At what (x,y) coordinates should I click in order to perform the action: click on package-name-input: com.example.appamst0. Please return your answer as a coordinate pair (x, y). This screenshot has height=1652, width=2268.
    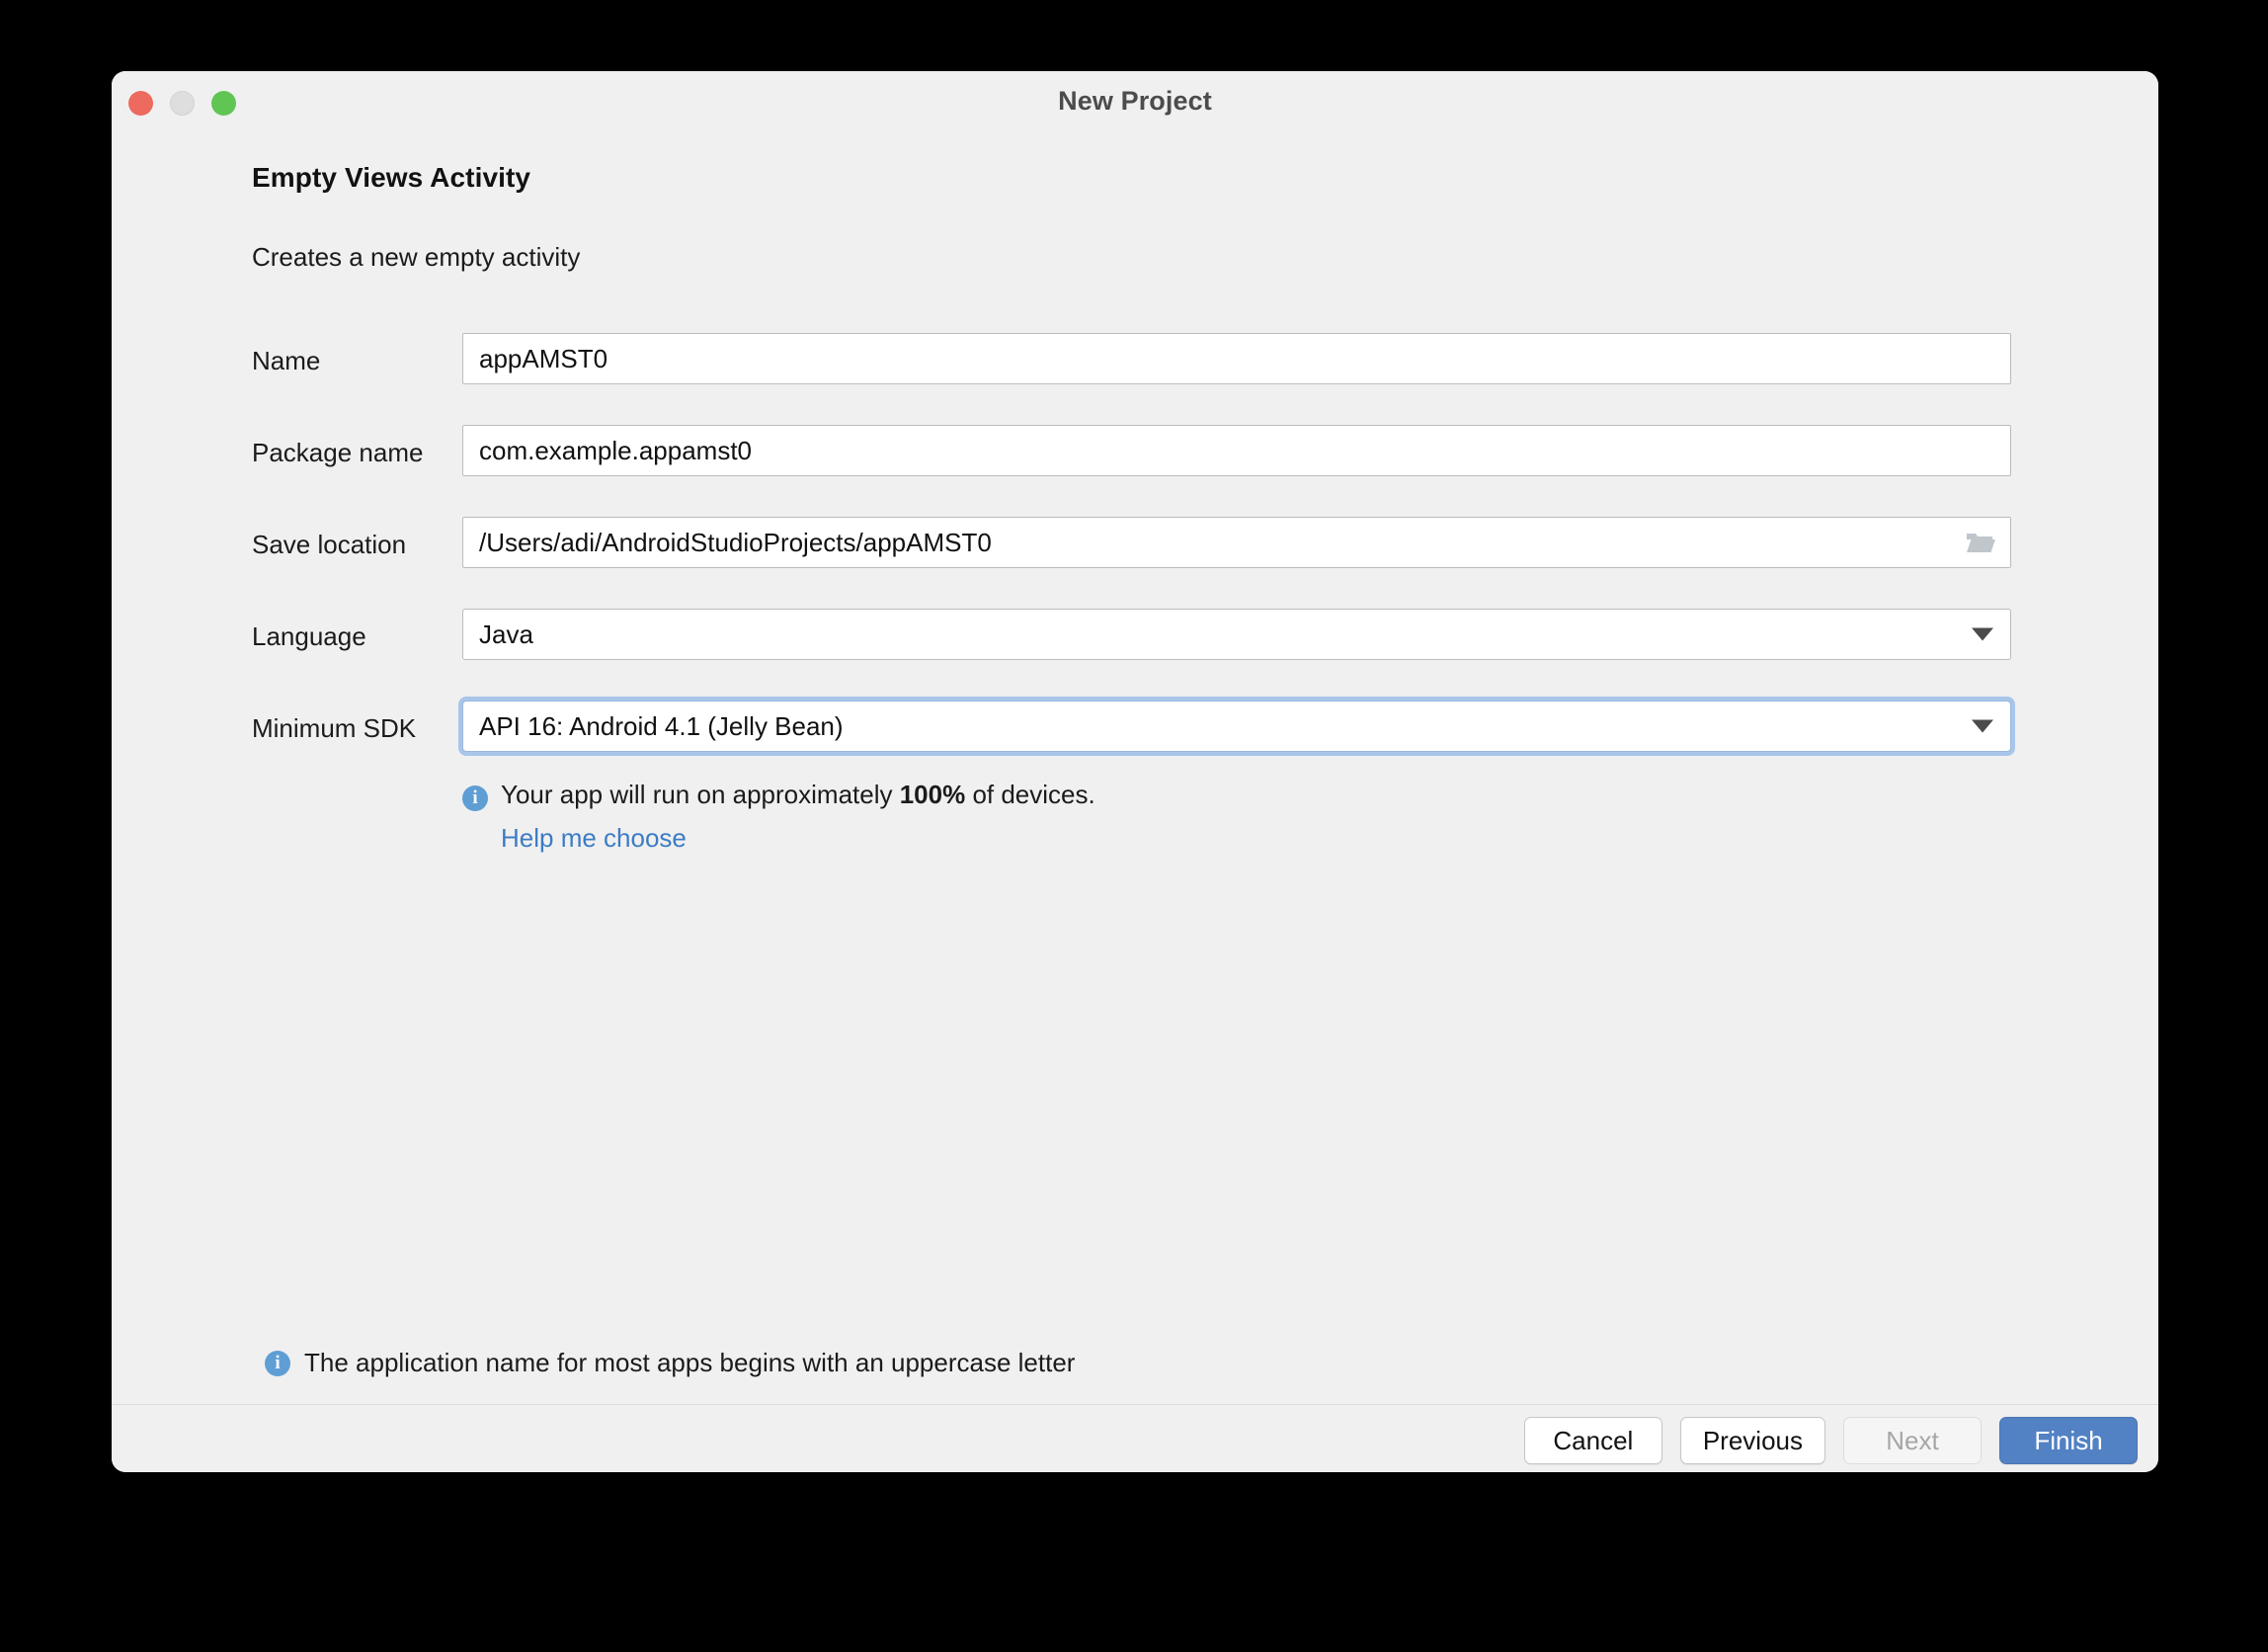
    Looking at the image, I should click on (1237, 450).